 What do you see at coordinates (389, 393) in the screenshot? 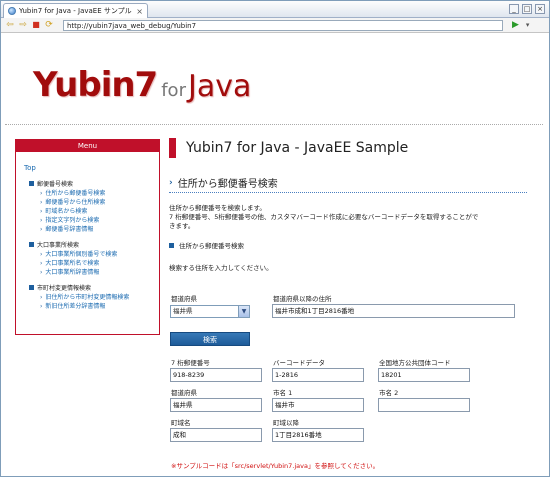
I see `city2-label: 市名 2` at bounding box center [389, 393].